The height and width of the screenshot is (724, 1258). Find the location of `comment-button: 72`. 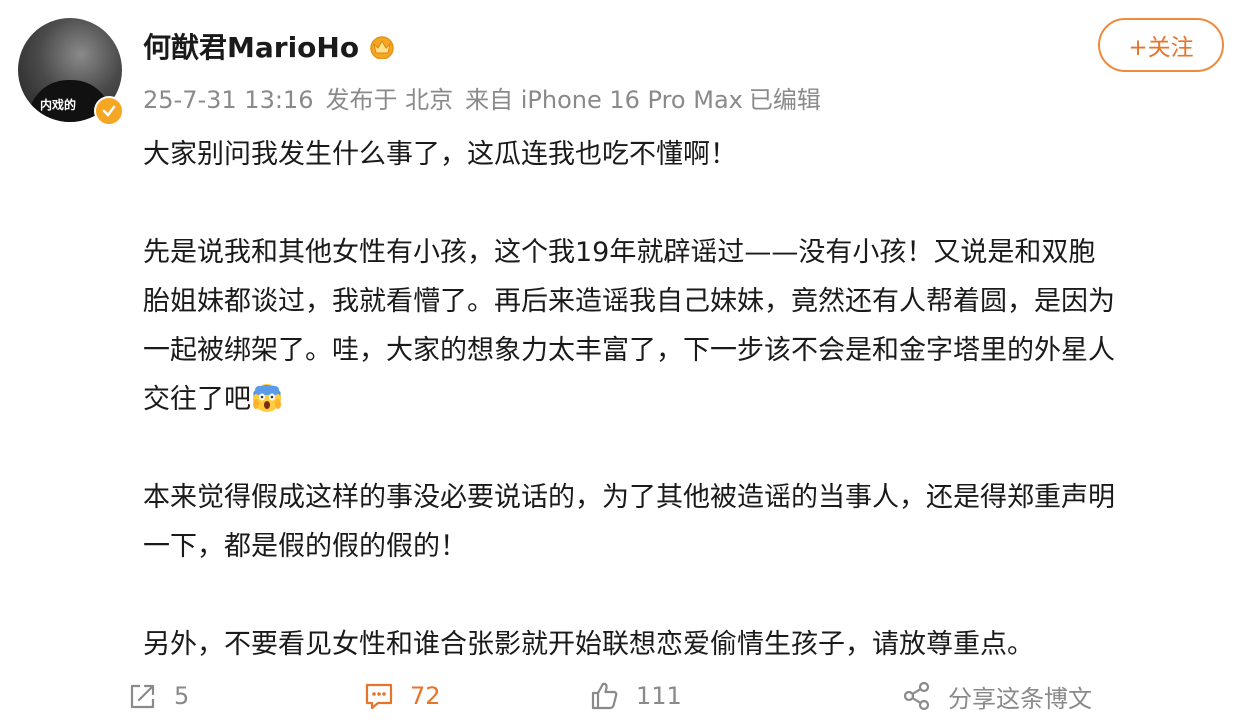

comment-button: 72 is located at coordinates (401, 696).